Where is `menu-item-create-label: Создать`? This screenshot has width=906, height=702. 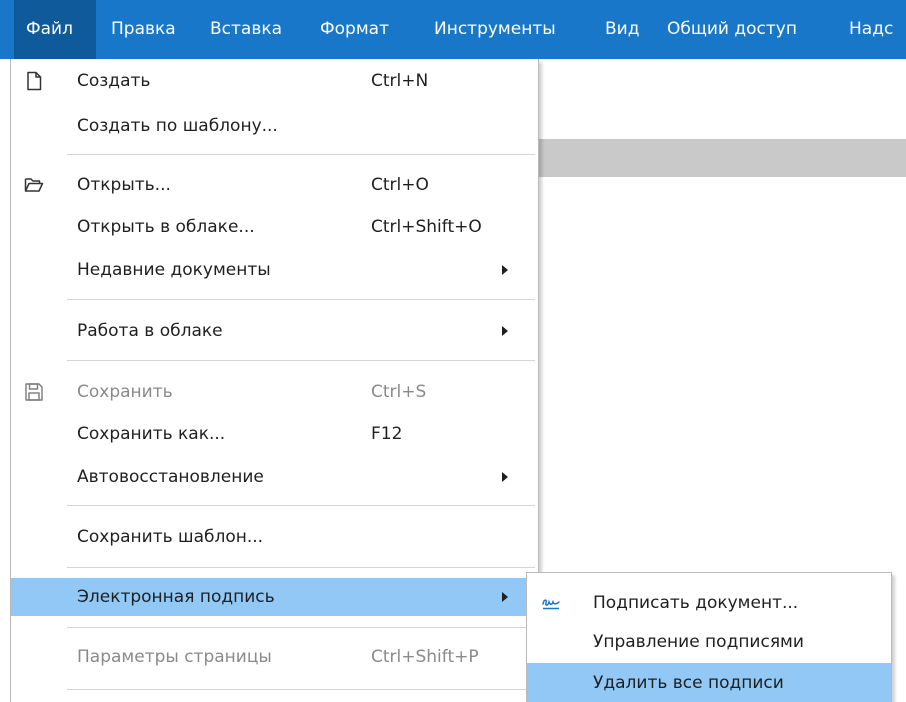
menu-item-create-label: Создать is located at coordinates (114, 81).